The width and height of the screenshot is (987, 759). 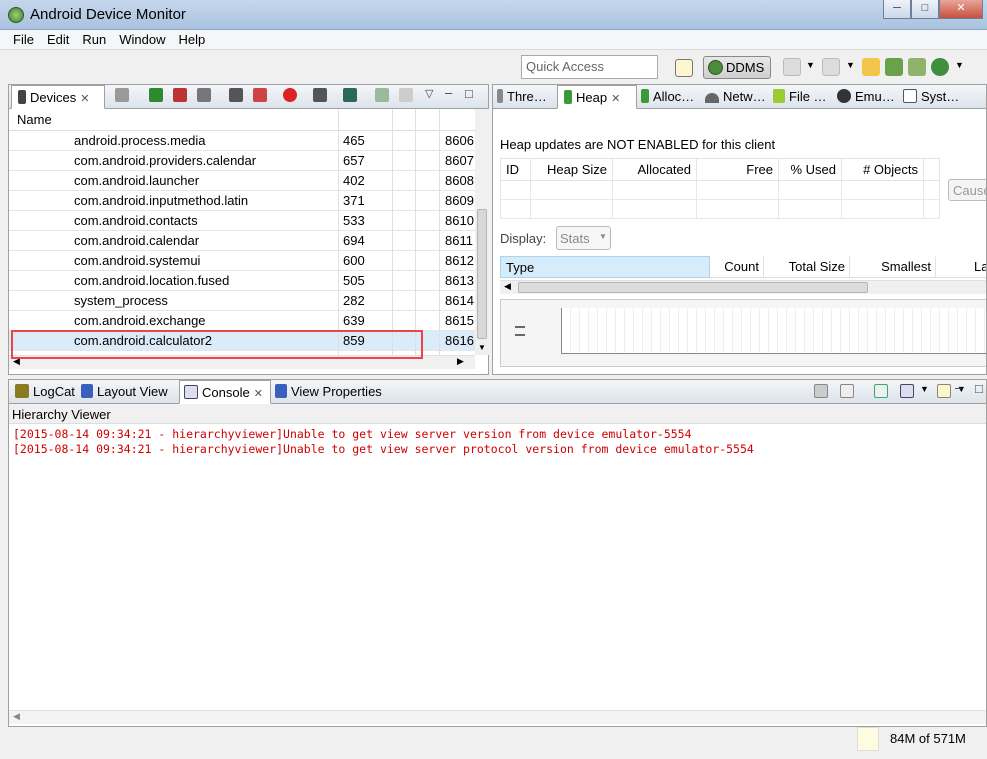 What do you see at coordinates (242, 201) in the screenshot?
I see `device-process-row: com.android.inputmethod.latin 371 8609` at bounding box center [242, 201].